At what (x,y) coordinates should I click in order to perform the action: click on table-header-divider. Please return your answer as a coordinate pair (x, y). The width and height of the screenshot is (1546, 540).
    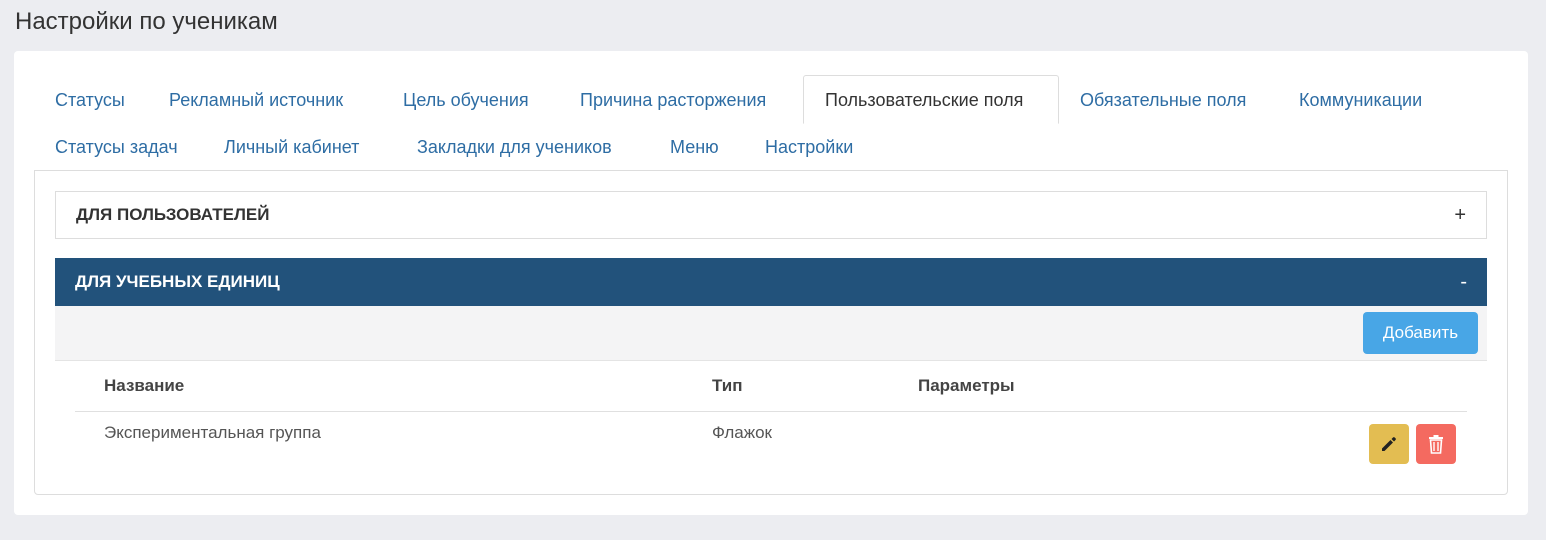
    Looking at the image, I should click on (771, 411).